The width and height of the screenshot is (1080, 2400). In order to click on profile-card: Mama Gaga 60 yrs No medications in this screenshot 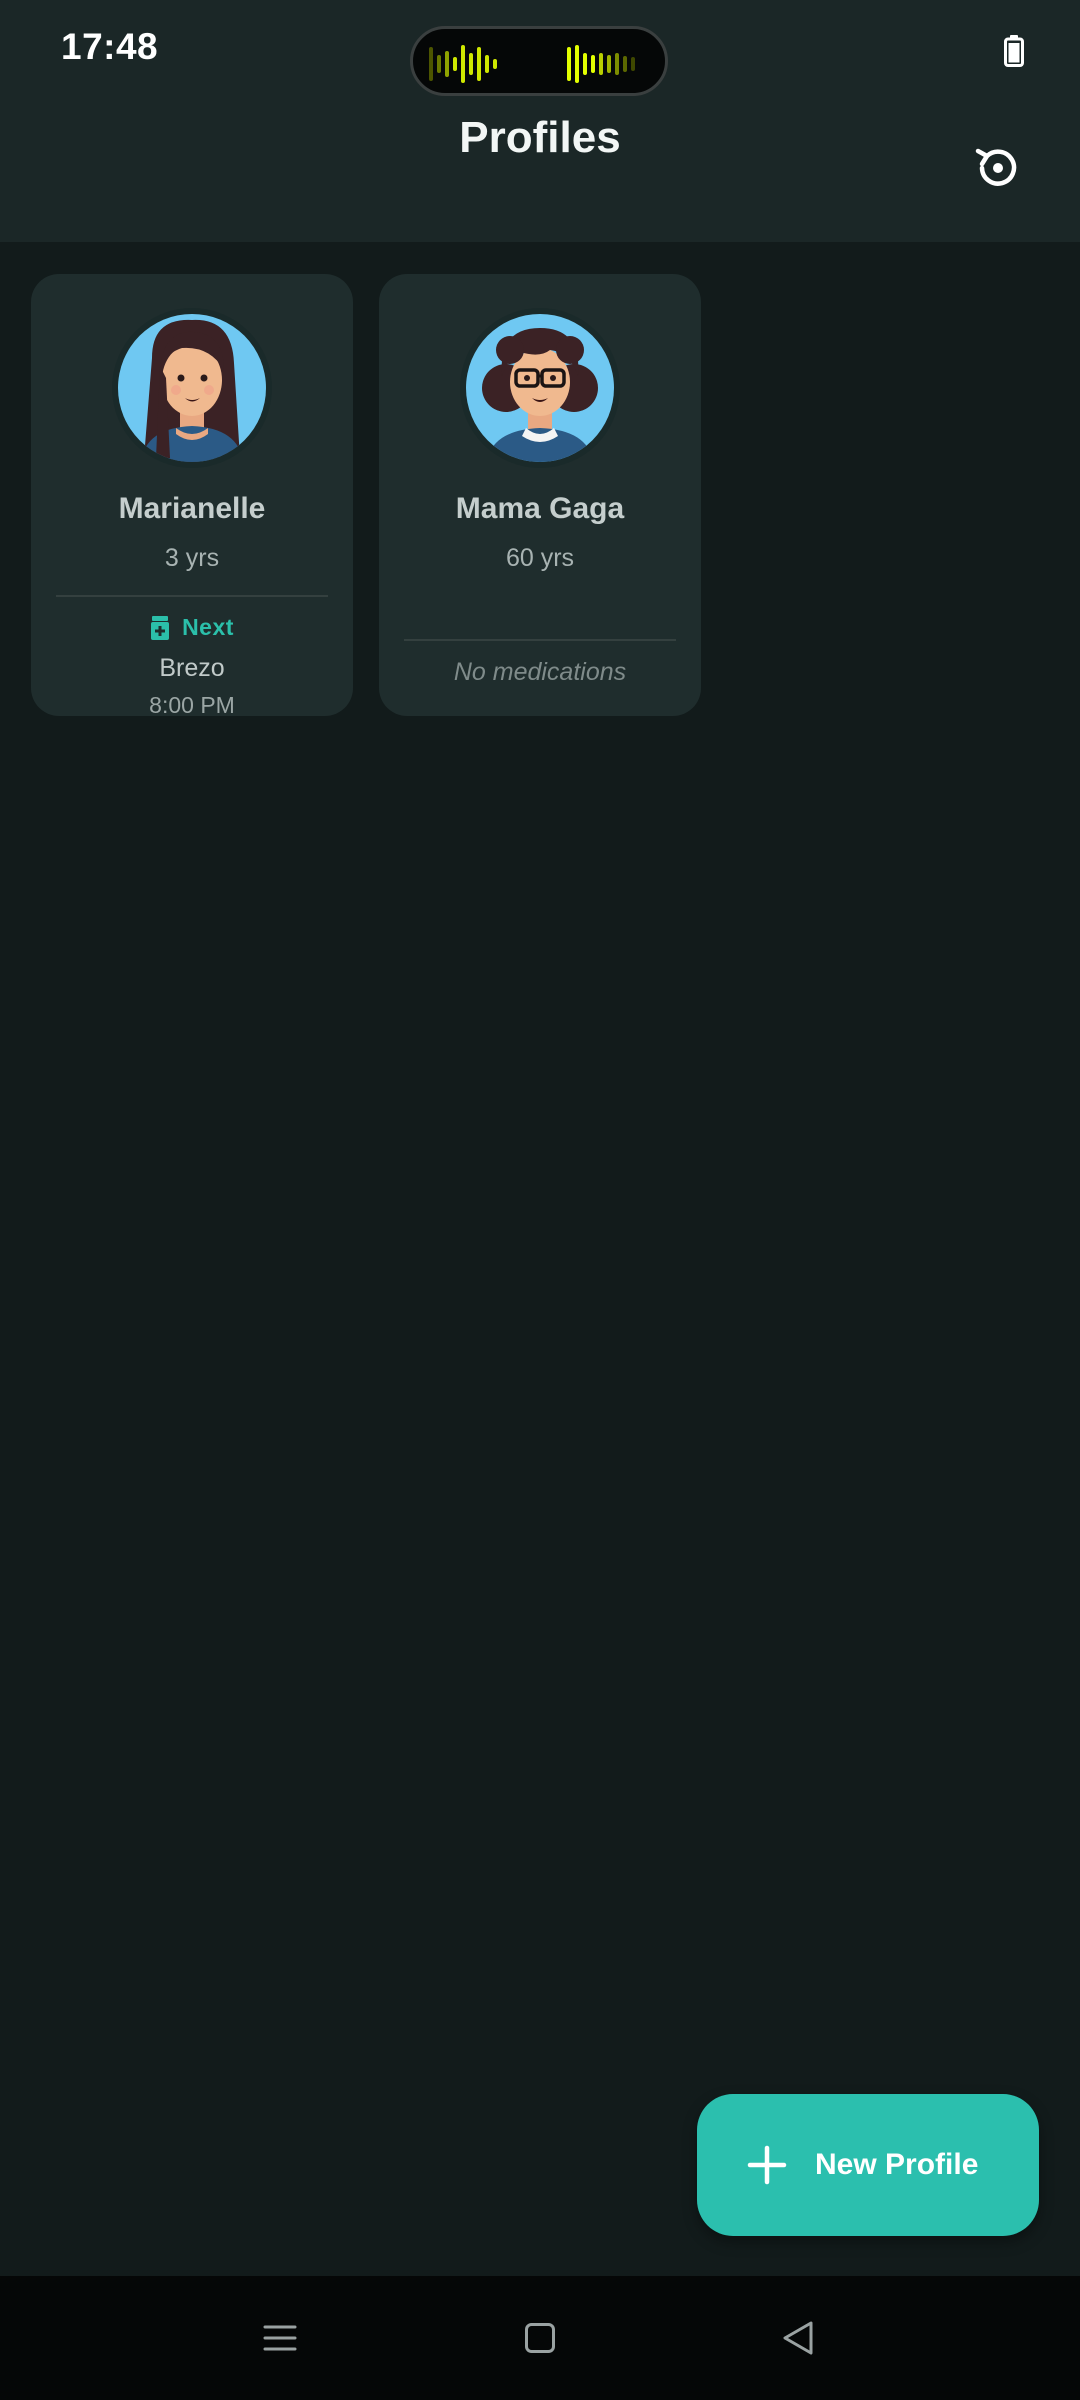, I will do `click(540, 495)`.